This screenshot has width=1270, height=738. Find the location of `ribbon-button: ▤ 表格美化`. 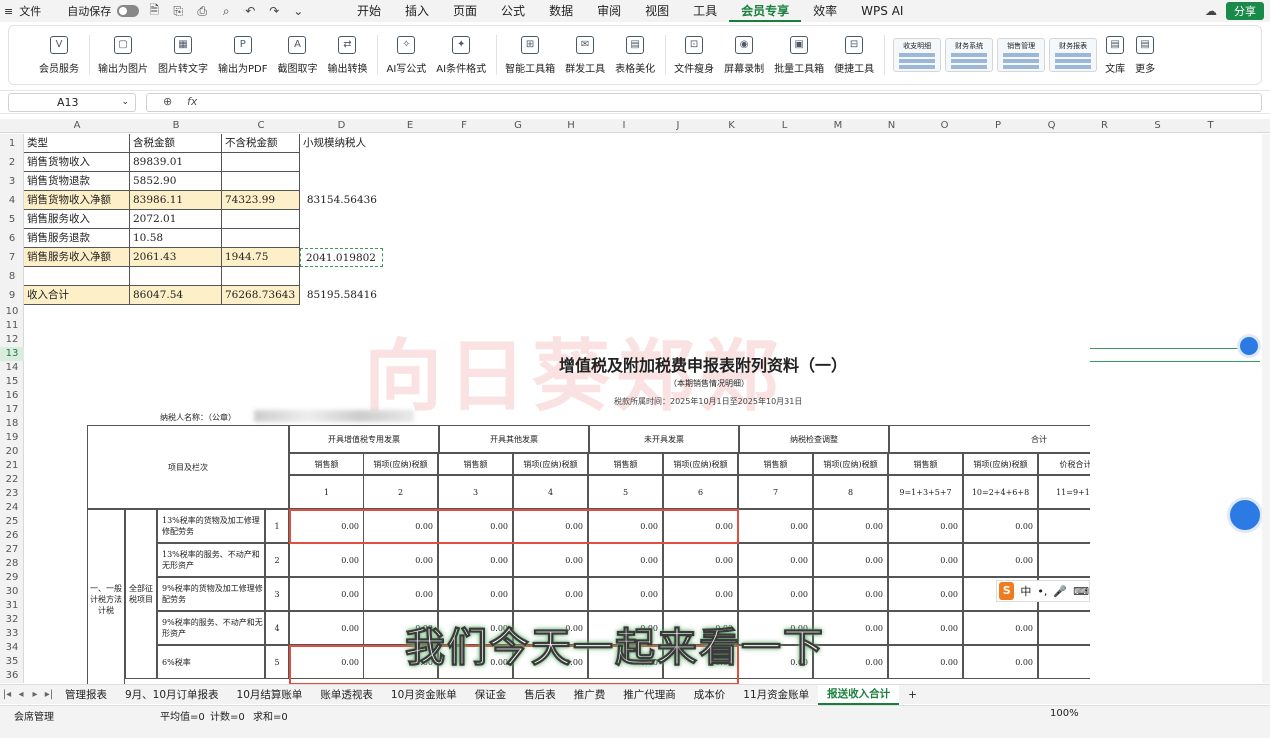

ribbon-button: ▤ 表格美化 is located at coordinates (635, 55).